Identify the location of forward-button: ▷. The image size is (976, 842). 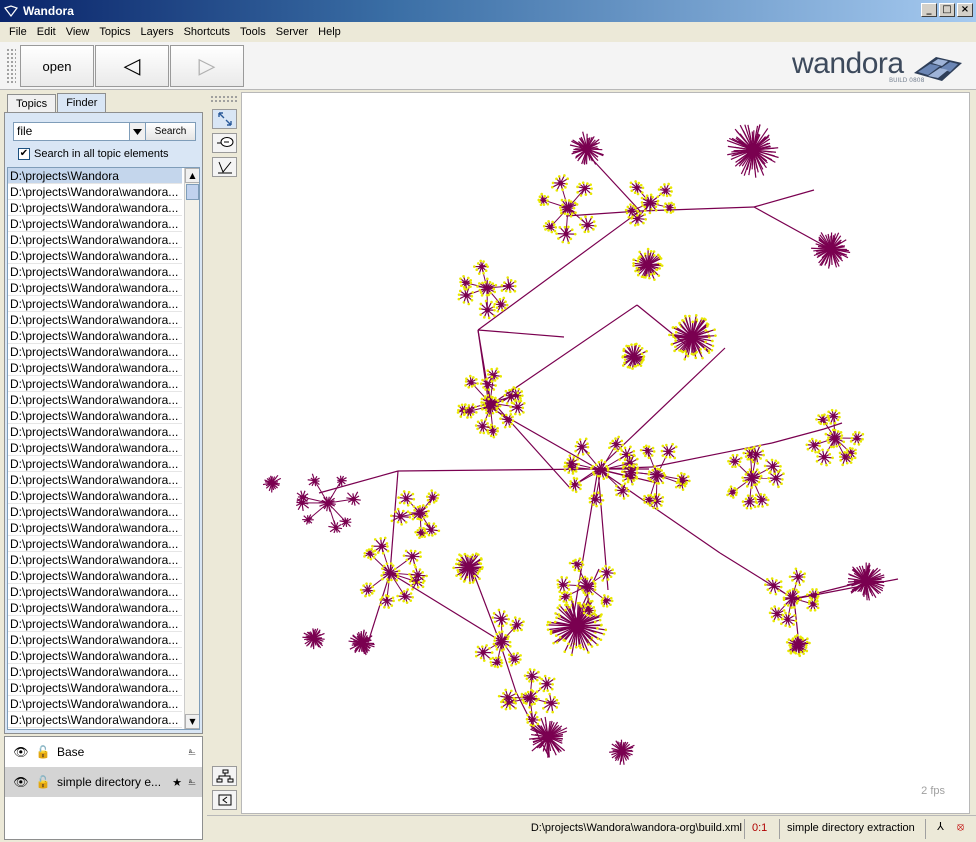
(207, 66).